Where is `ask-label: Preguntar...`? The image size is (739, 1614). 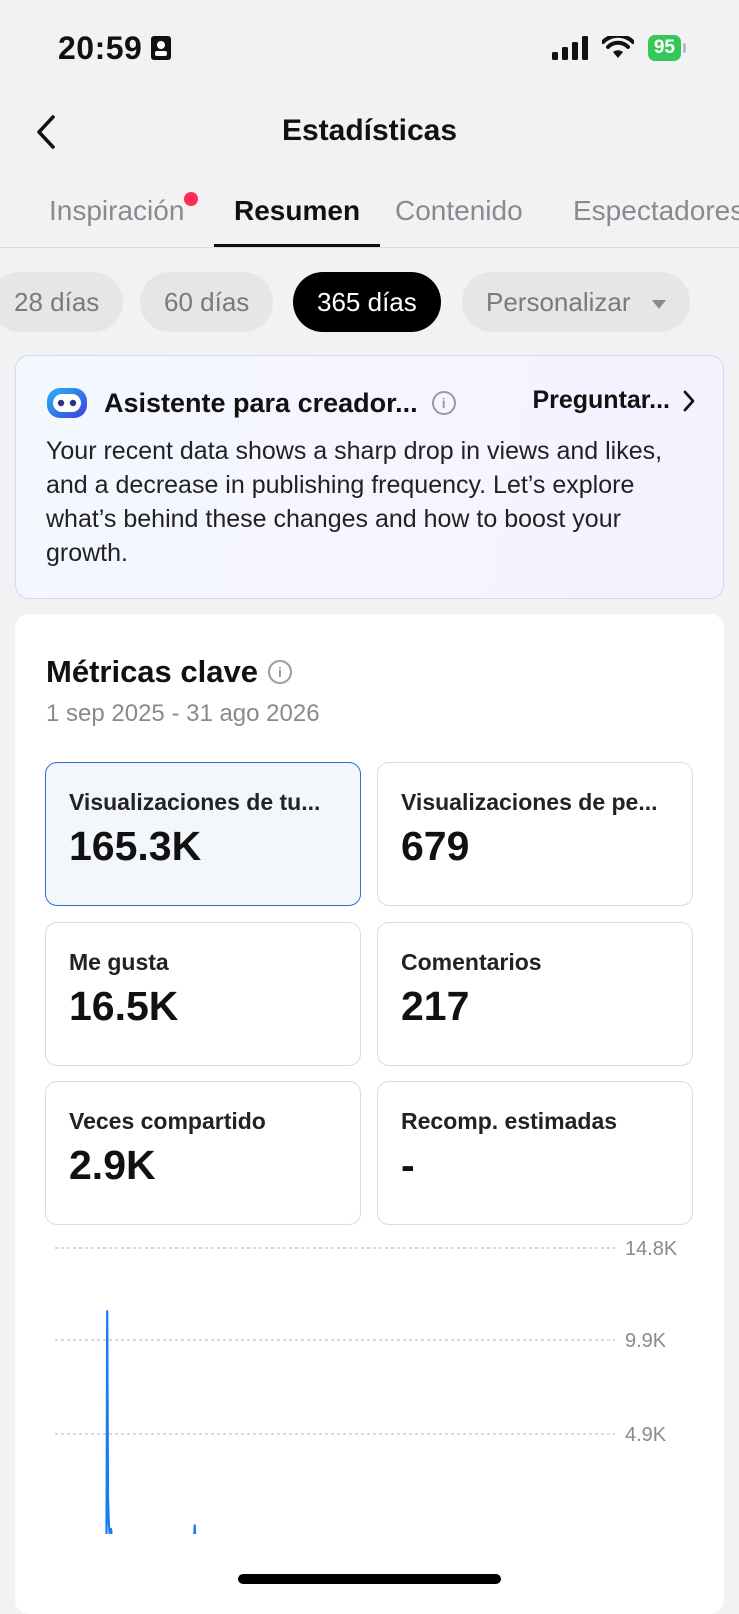
ask-label: Preguntar... is located at coordinates (601, 400).